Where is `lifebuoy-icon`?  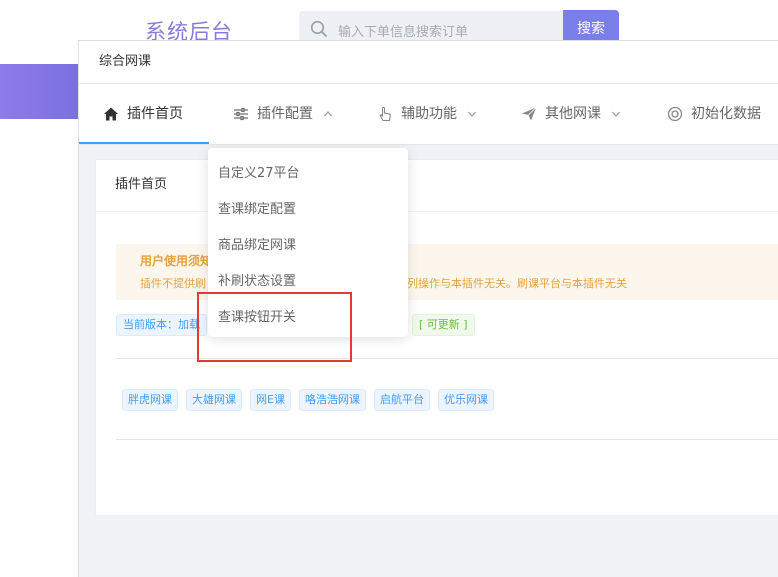 lifebuoy-icon is located at coordinates (675, 114).